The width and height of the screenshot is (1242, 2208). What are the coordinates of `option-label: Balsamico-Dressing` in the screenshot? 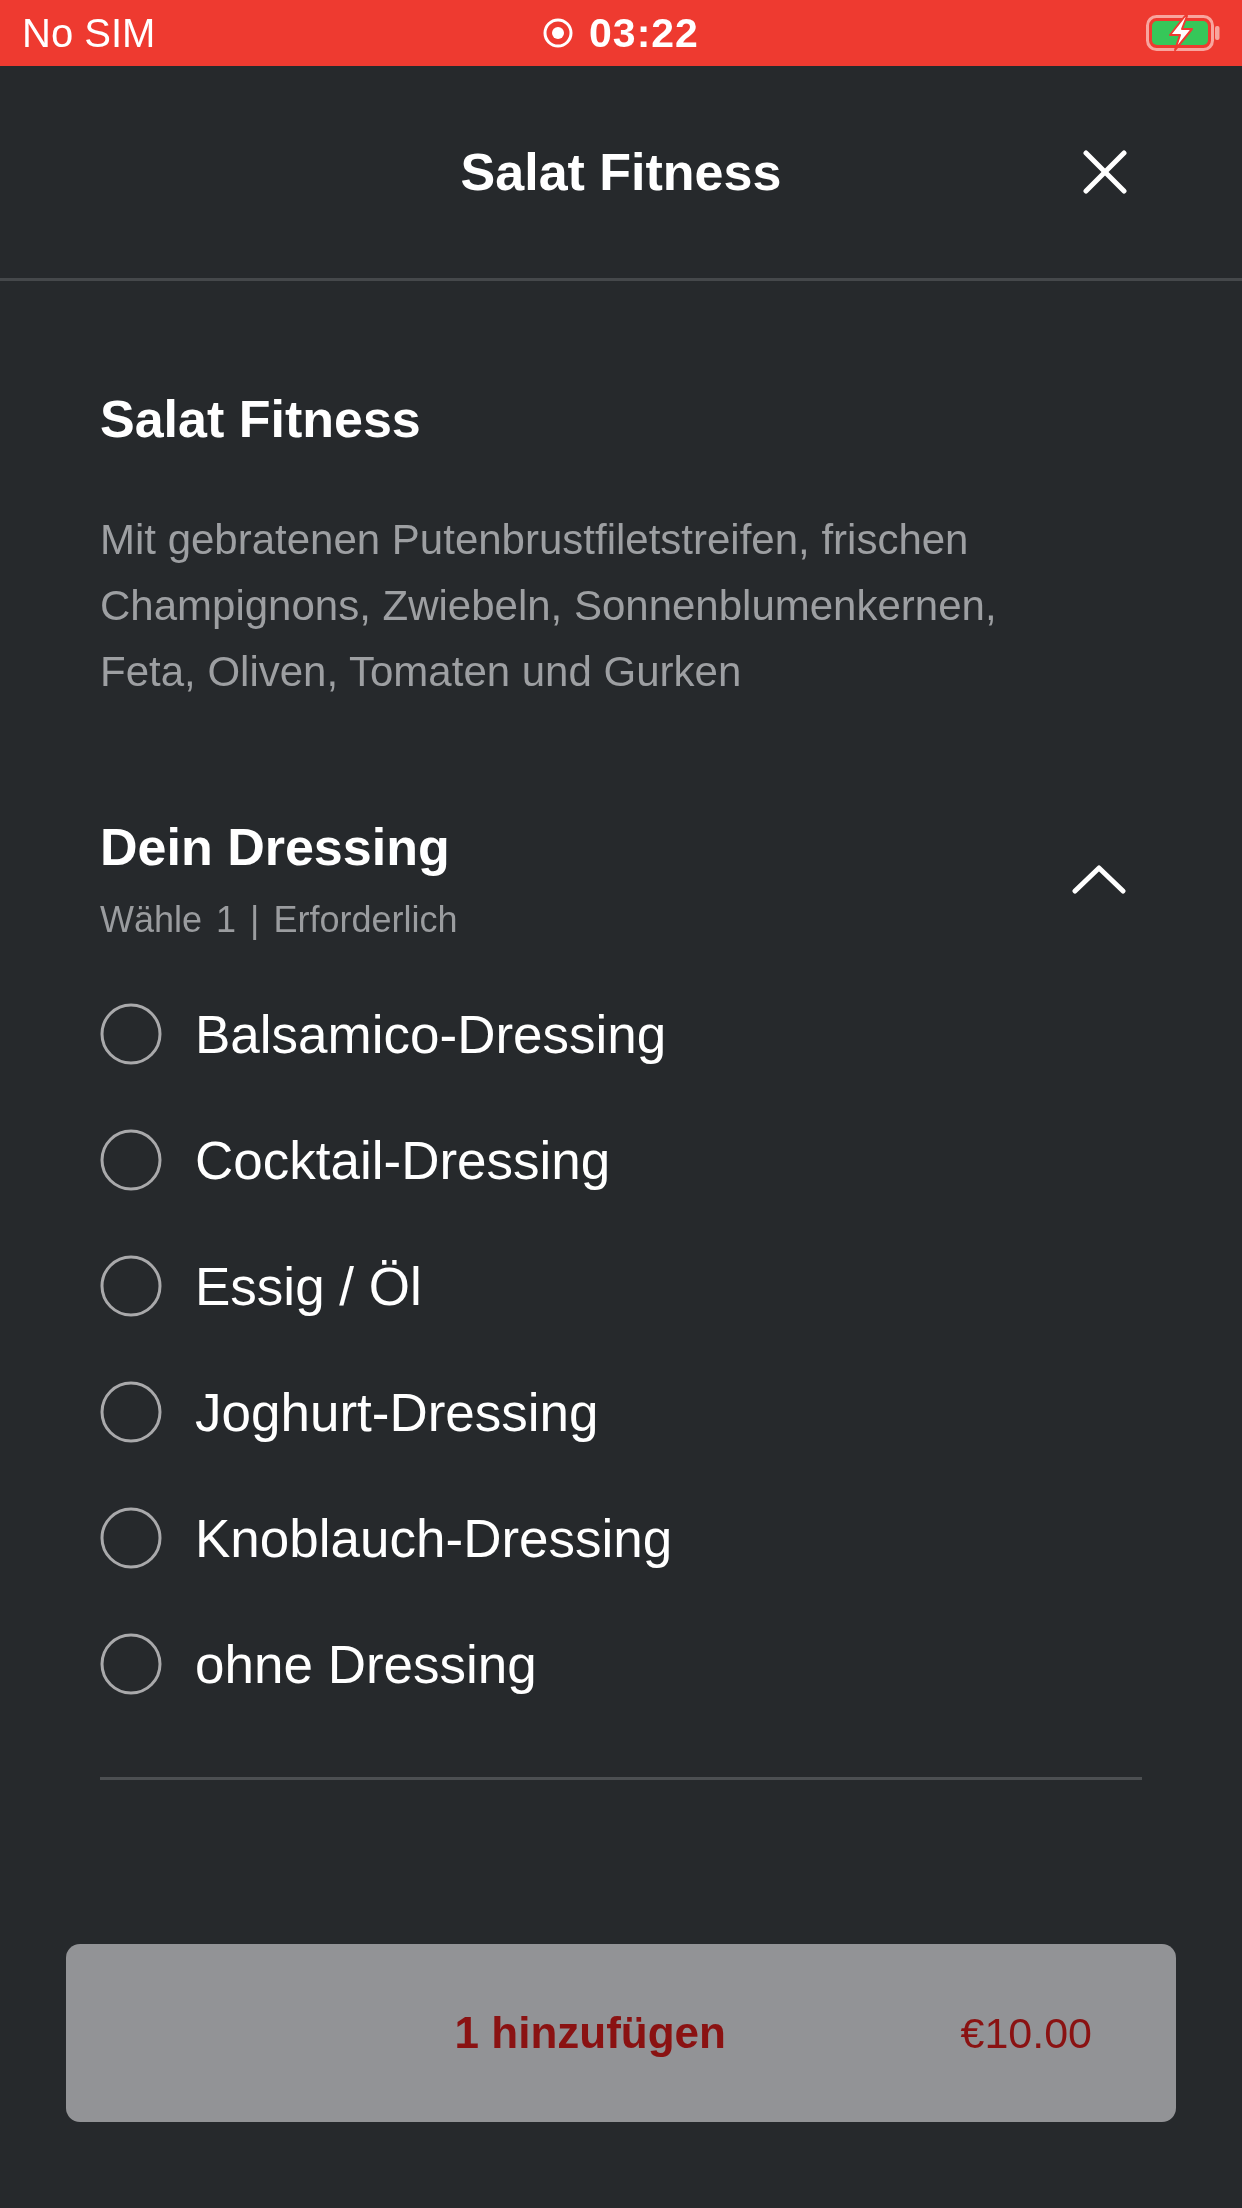 It's located at (431, 1034).